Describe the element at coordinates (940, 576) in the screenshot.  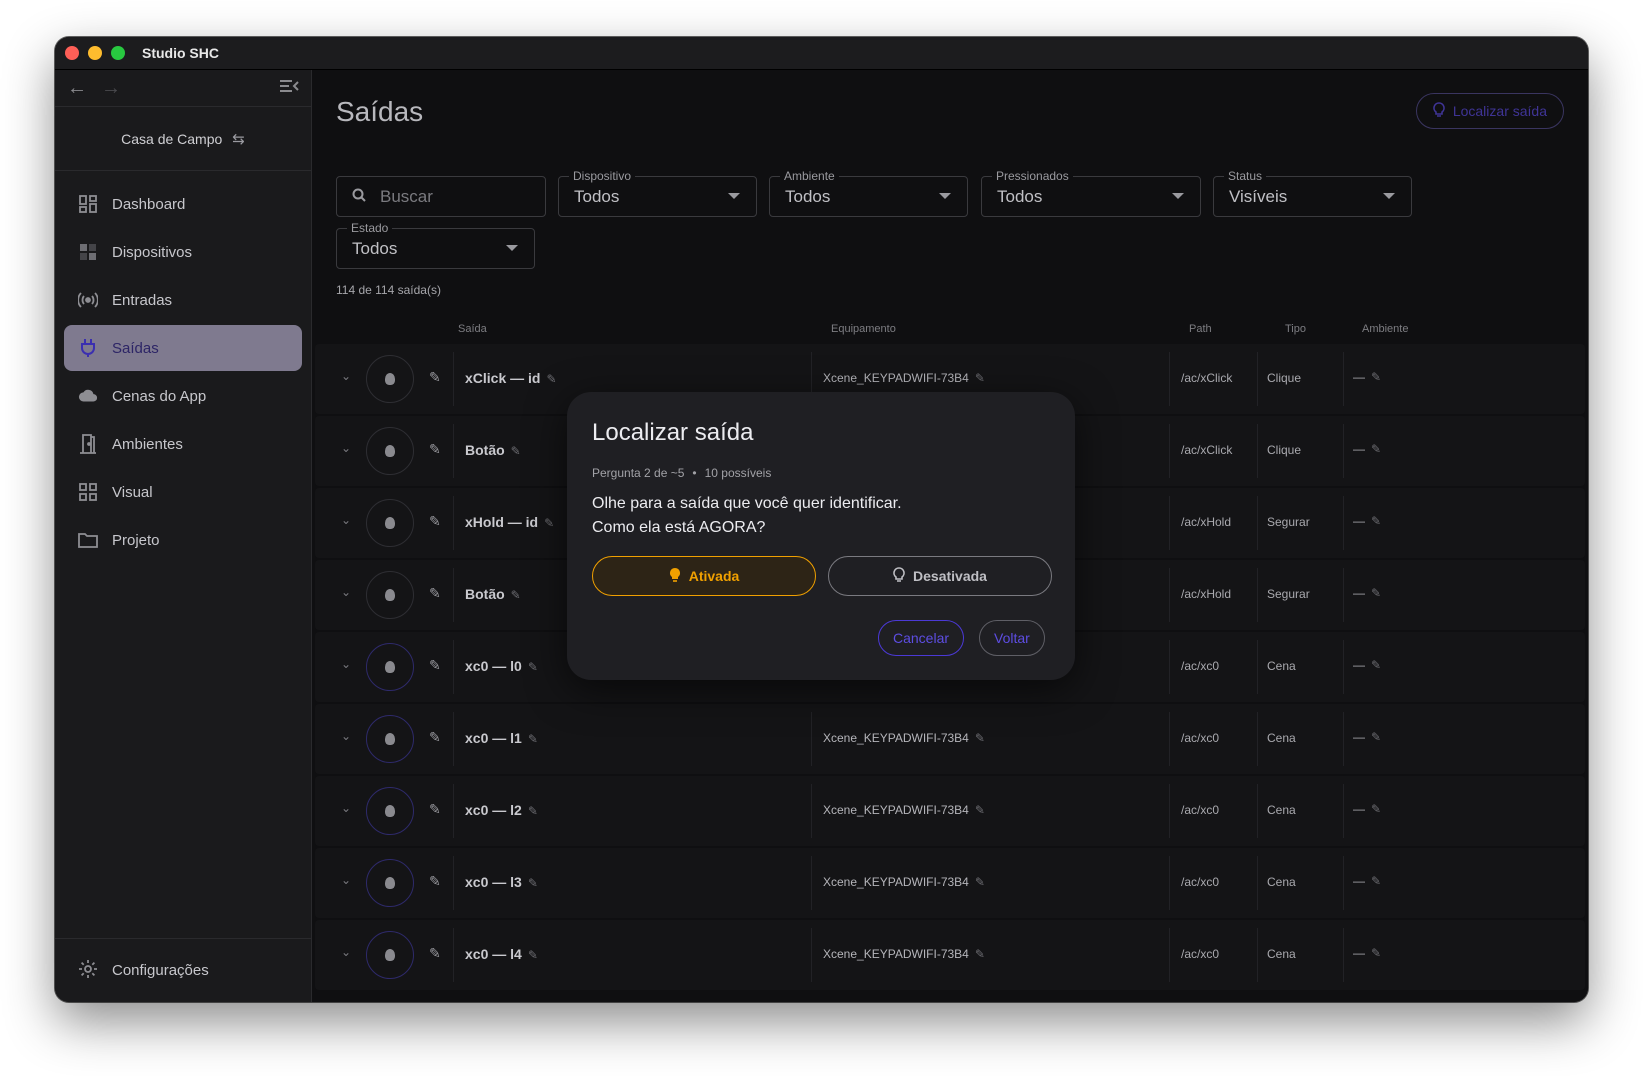
I see `option-desativada-button: Desativada` at that location.